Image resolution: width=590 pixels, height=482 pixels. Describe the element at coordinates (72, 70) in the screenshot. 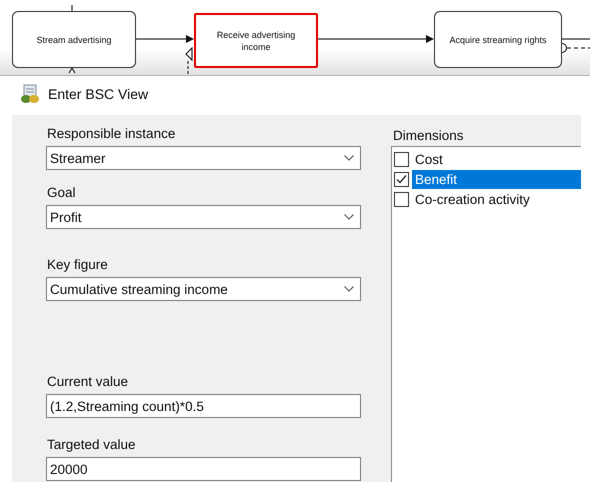

I see `arrowhead-icon` at that location.